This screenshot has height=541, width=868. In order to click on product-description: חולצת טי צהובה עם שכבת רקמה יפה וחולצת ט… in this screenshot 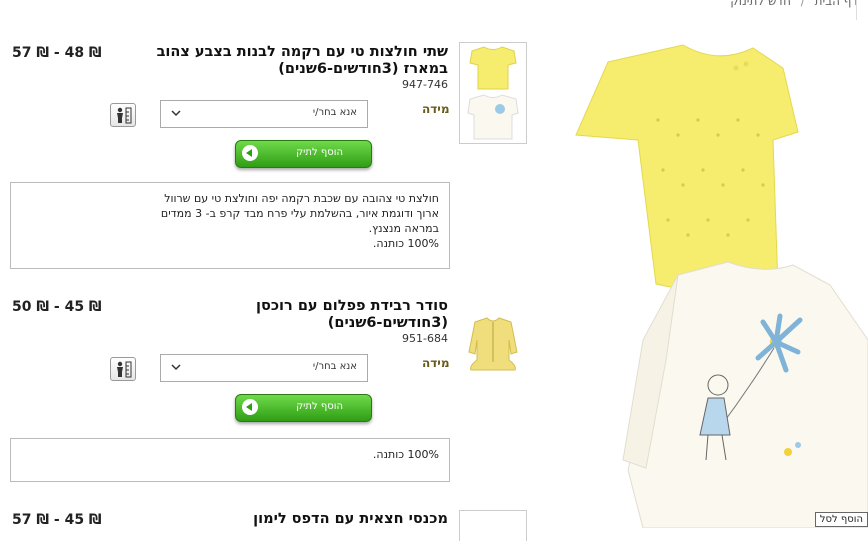, I will do `click(230, 225)`.